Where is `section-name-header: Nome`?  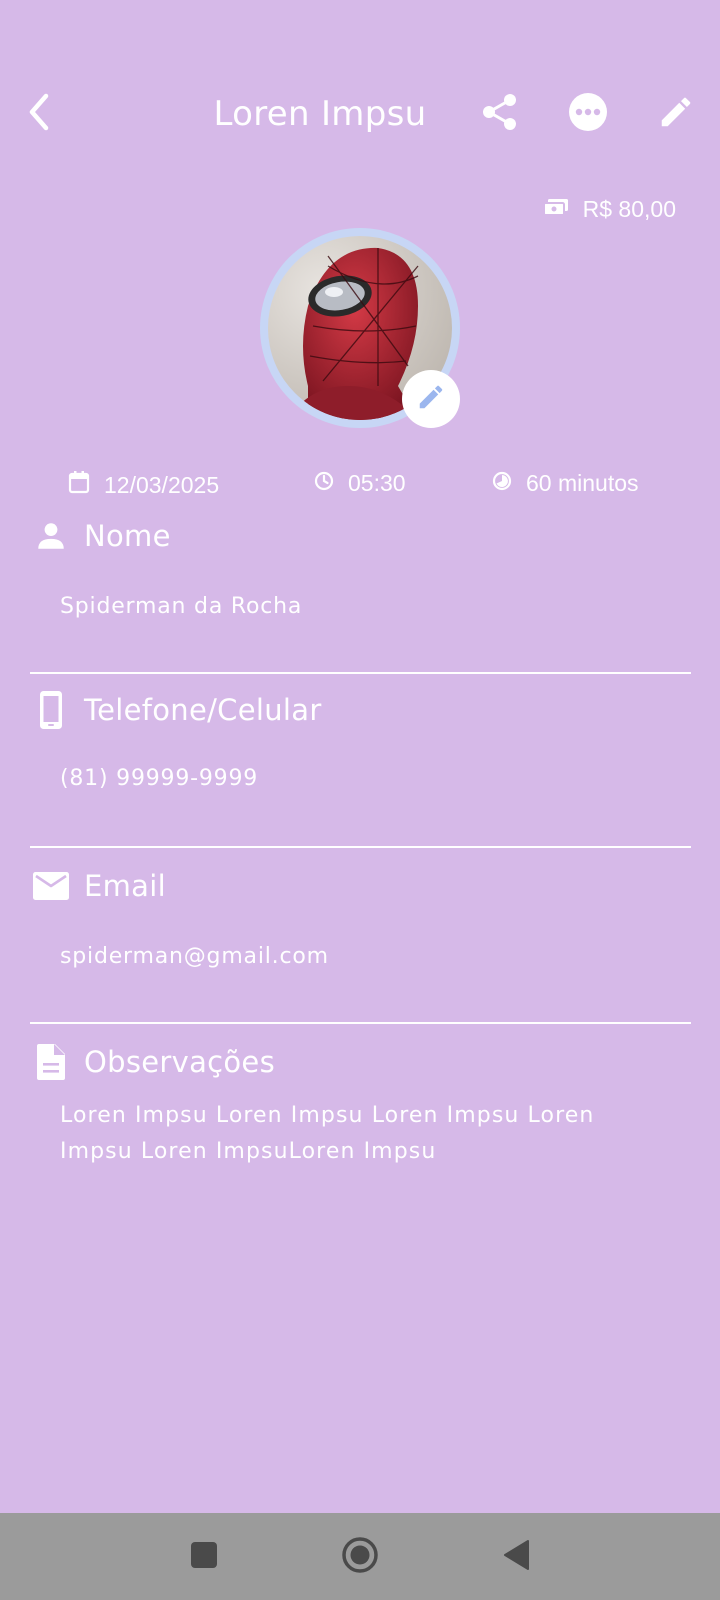
section-name-header: Nome is located at coordinates (100, 536).